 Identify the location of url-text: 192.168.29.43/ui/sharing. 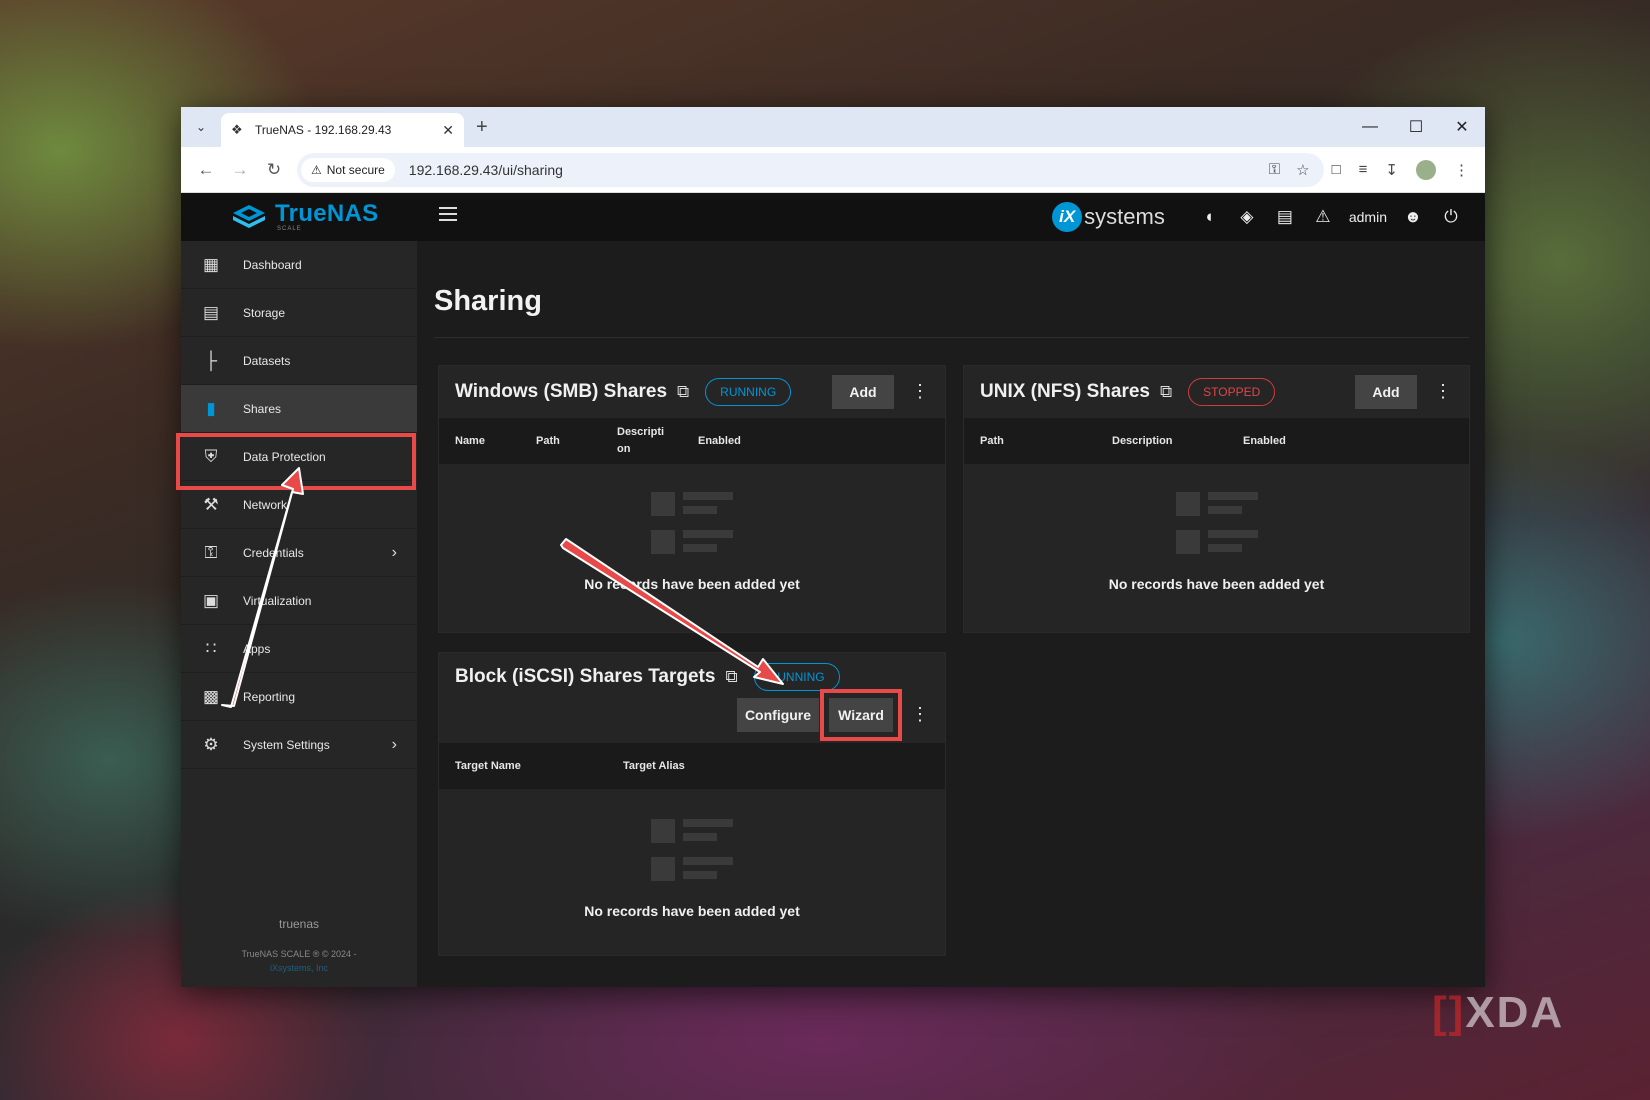
(485, 169).